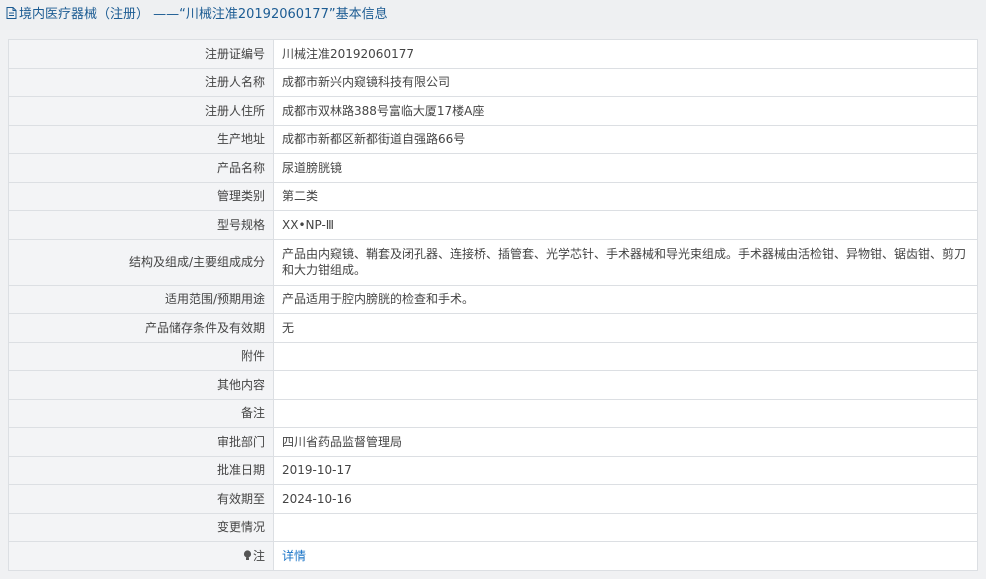 The image size is (986, 579). What do you see at coordinates (141, 527) in the screenshot?
I see `row-label: 变更情况` at bounding box center [141, 527].